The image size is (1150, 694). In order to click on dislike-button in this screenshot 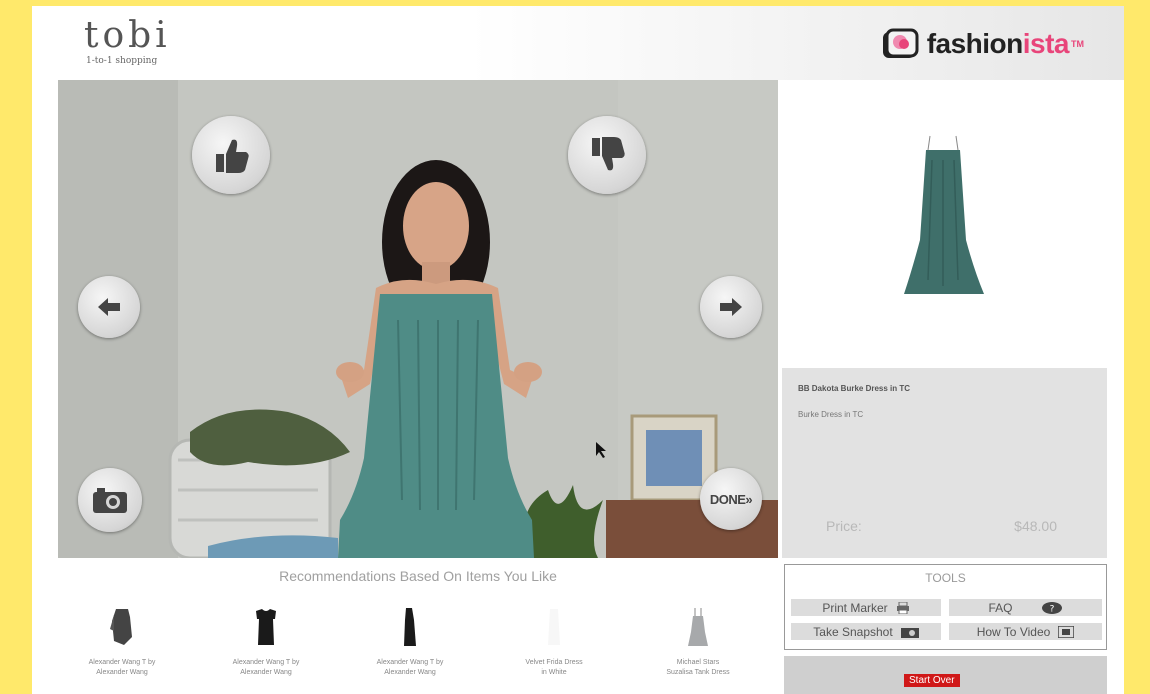, I will do `click(607, 155)`.